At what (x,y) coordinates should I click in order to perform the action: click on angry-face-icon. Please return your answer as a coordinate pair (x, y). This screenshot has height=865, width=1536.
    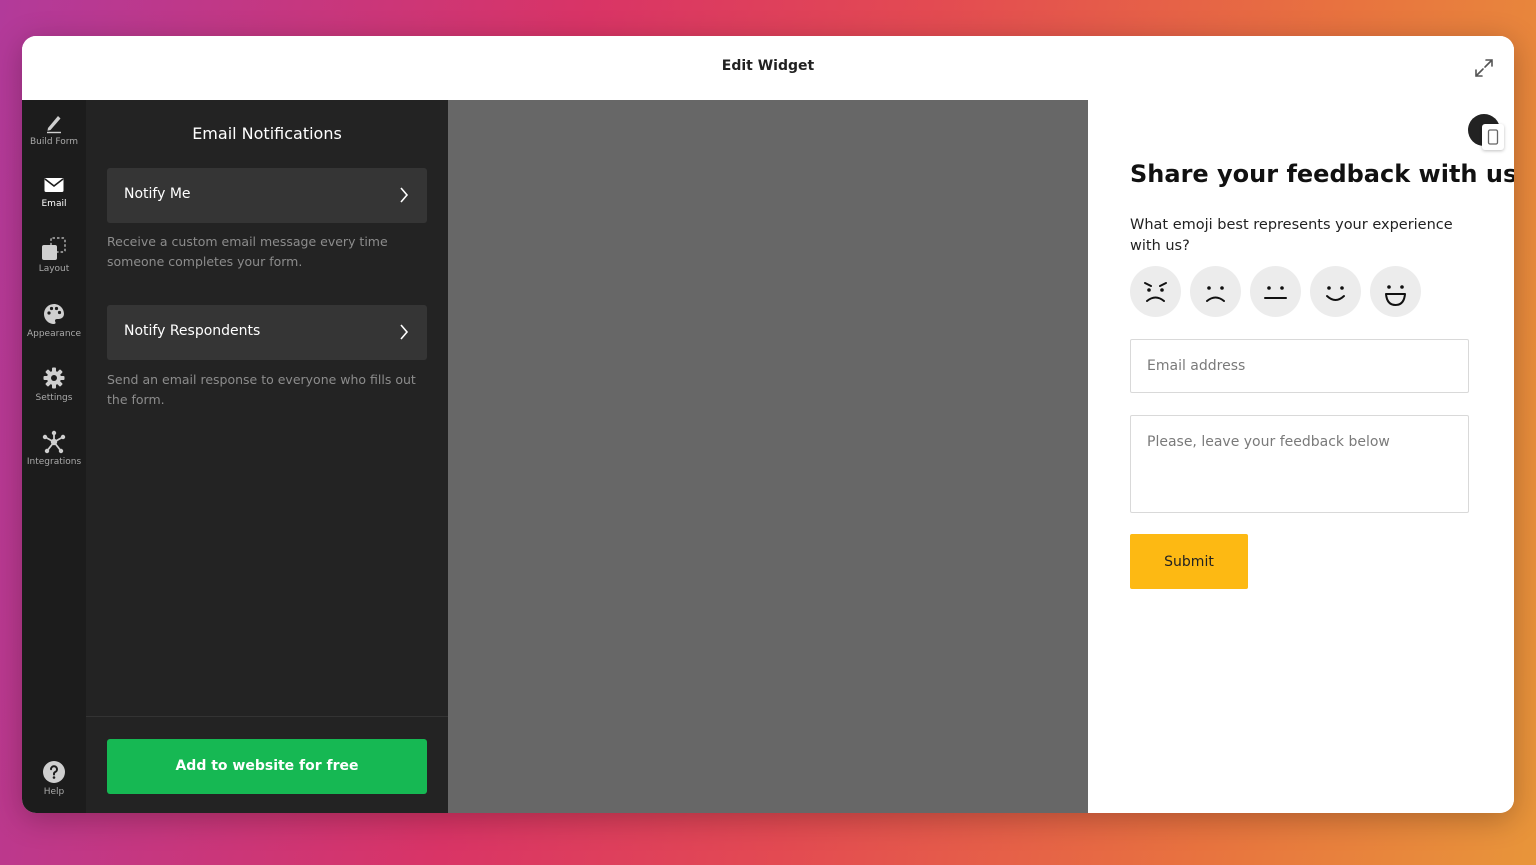
    Looking at the image, I should click on (1155, 292).